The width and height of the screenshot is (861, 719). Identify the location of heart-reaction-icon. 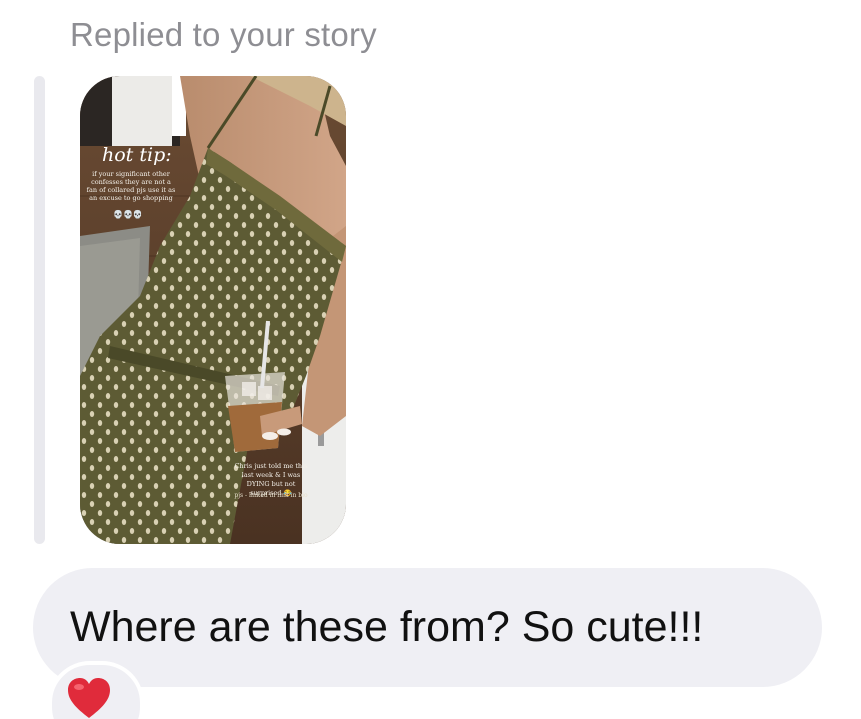
(89, 698).